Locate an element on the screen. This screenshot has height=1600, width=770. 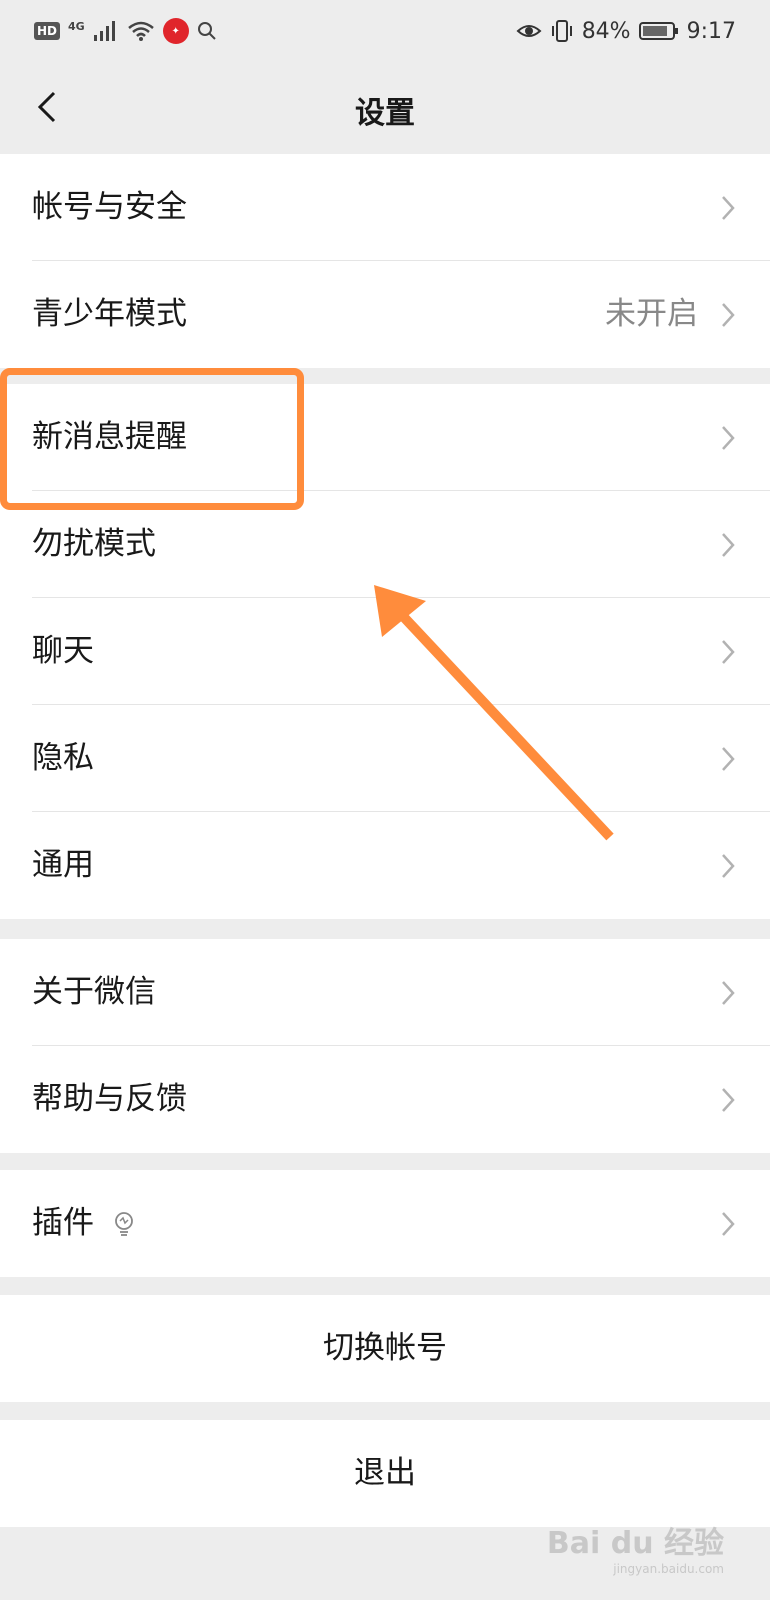
search-icon is located at coordinates (206, 31).